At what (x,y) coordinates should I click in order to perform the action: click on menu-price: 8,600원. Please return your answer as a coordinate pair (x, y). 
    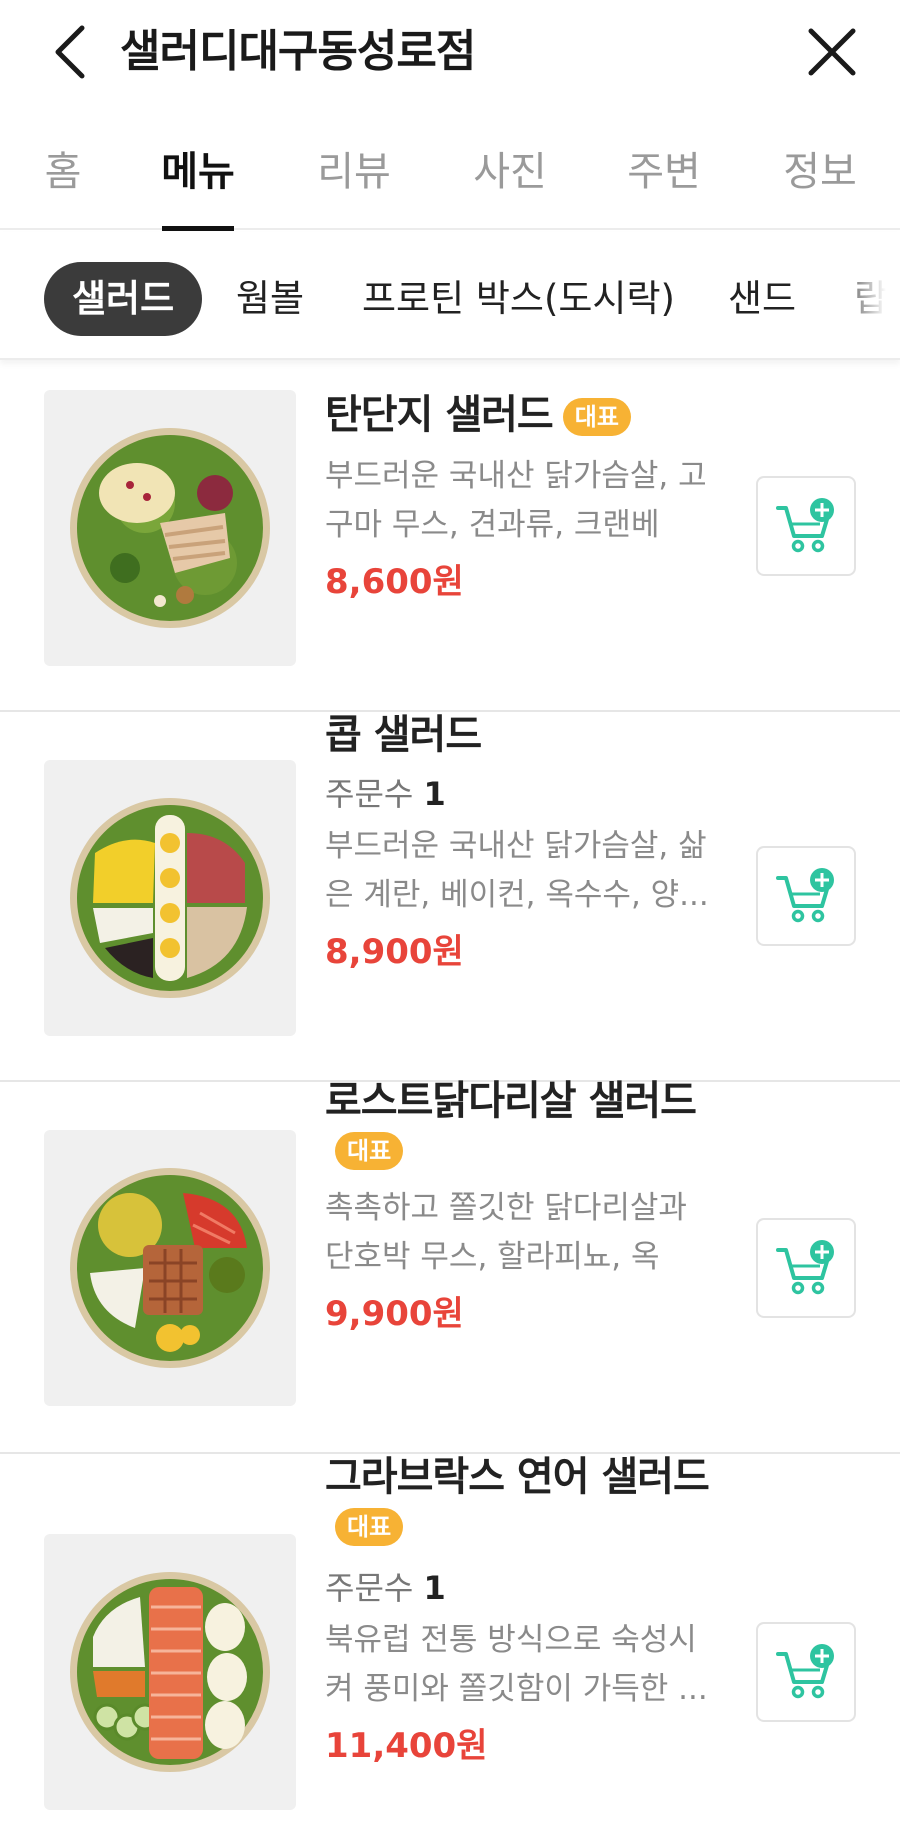
    Looking at the image, I should click on (394, 582).